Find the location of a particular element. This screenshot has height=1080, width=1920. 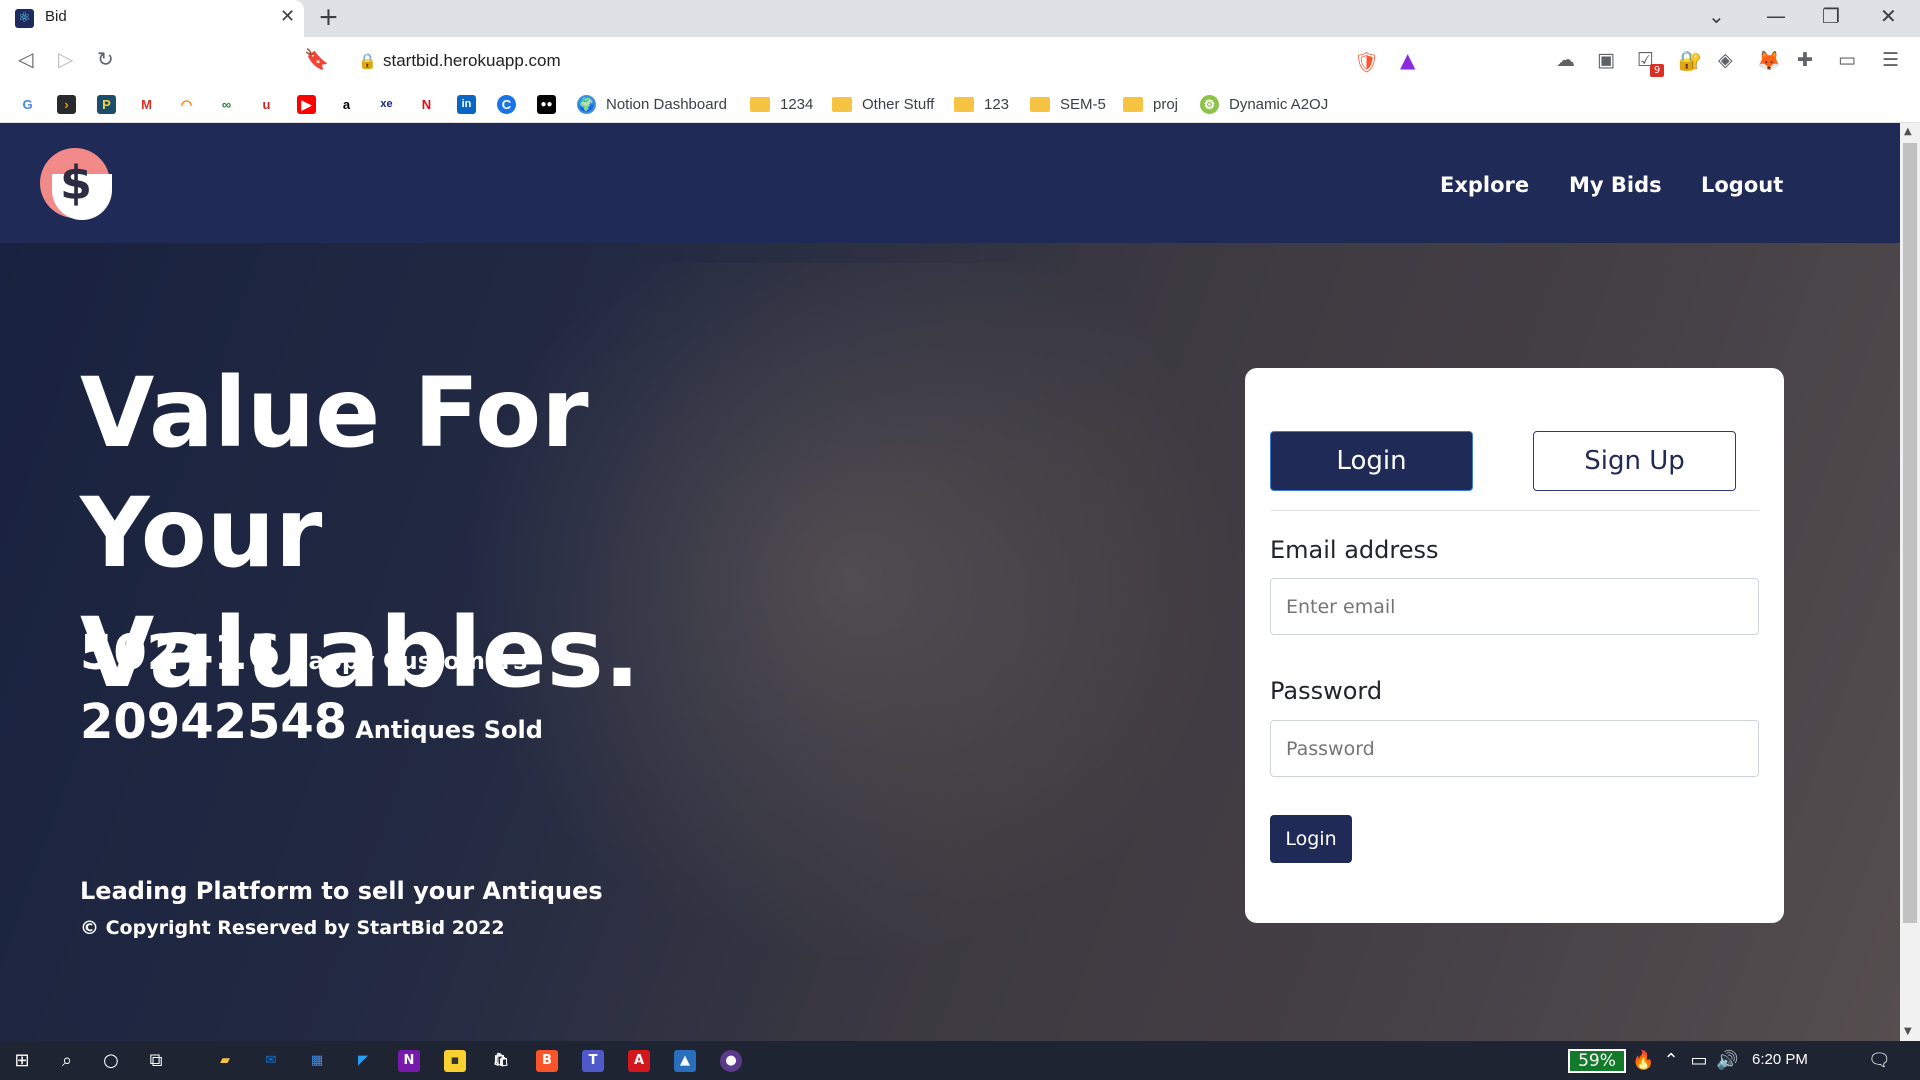

bookmark-folder-1234: 1234 is located at coordinates (781, 104).